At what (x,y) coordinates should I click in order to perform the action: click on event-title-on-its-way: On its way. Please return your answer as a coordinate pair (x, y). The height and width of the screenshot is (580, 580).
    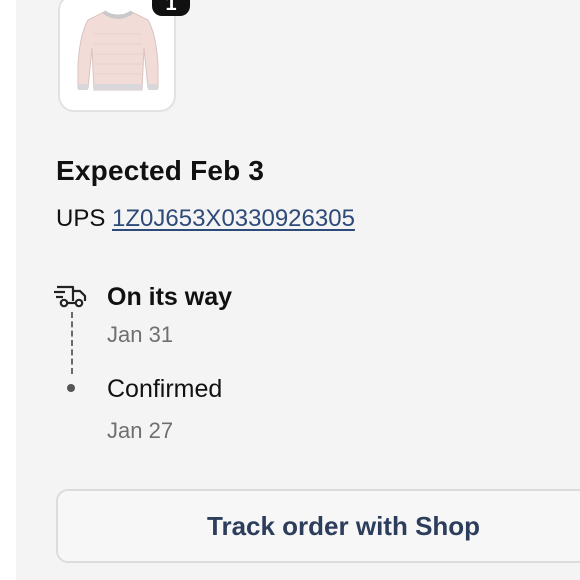
    Looking at the image, I should click on (170, 297).